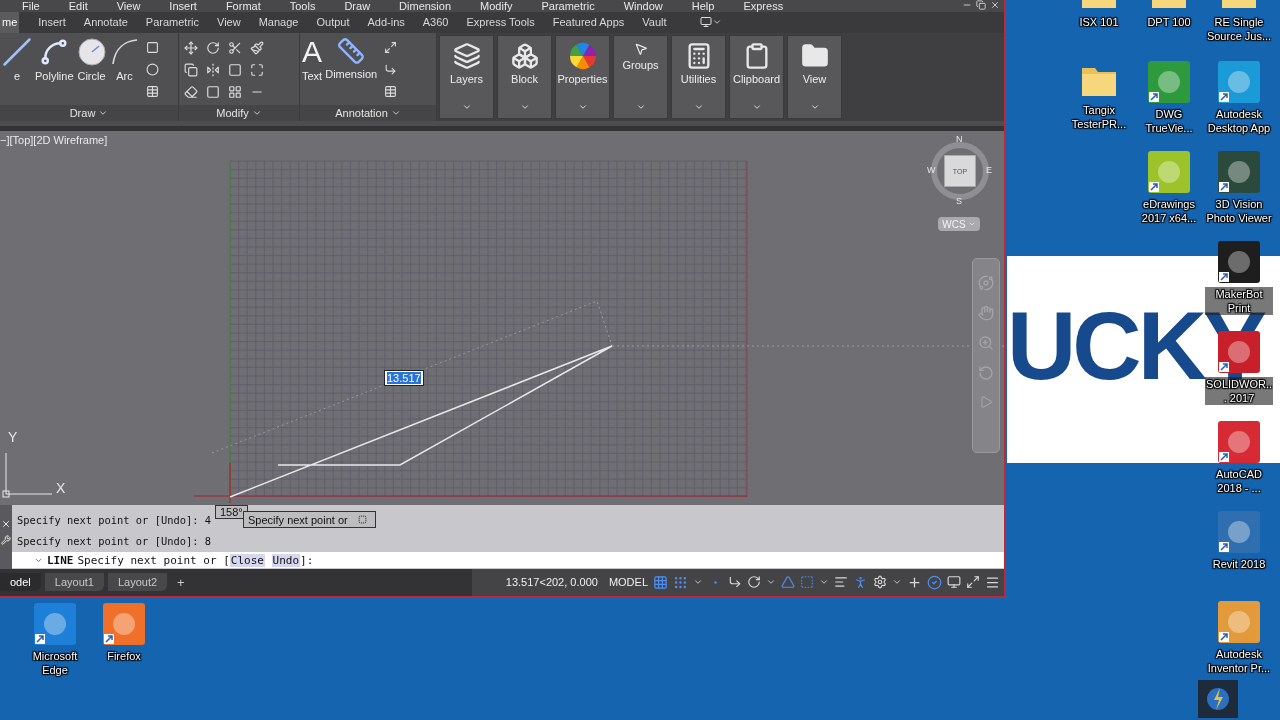 This screenshot has height=720, width=1280. I want to click on ribbon-tab: Annotate, so click(105, 22).